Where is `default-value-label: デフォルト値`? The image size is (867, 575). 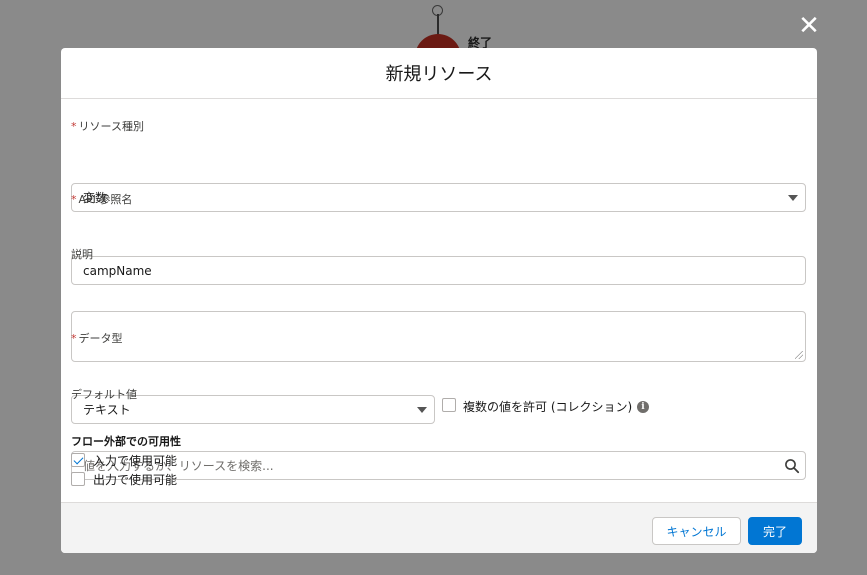
default-value-label: デフォルト値 is located at coordinates (104, 394).